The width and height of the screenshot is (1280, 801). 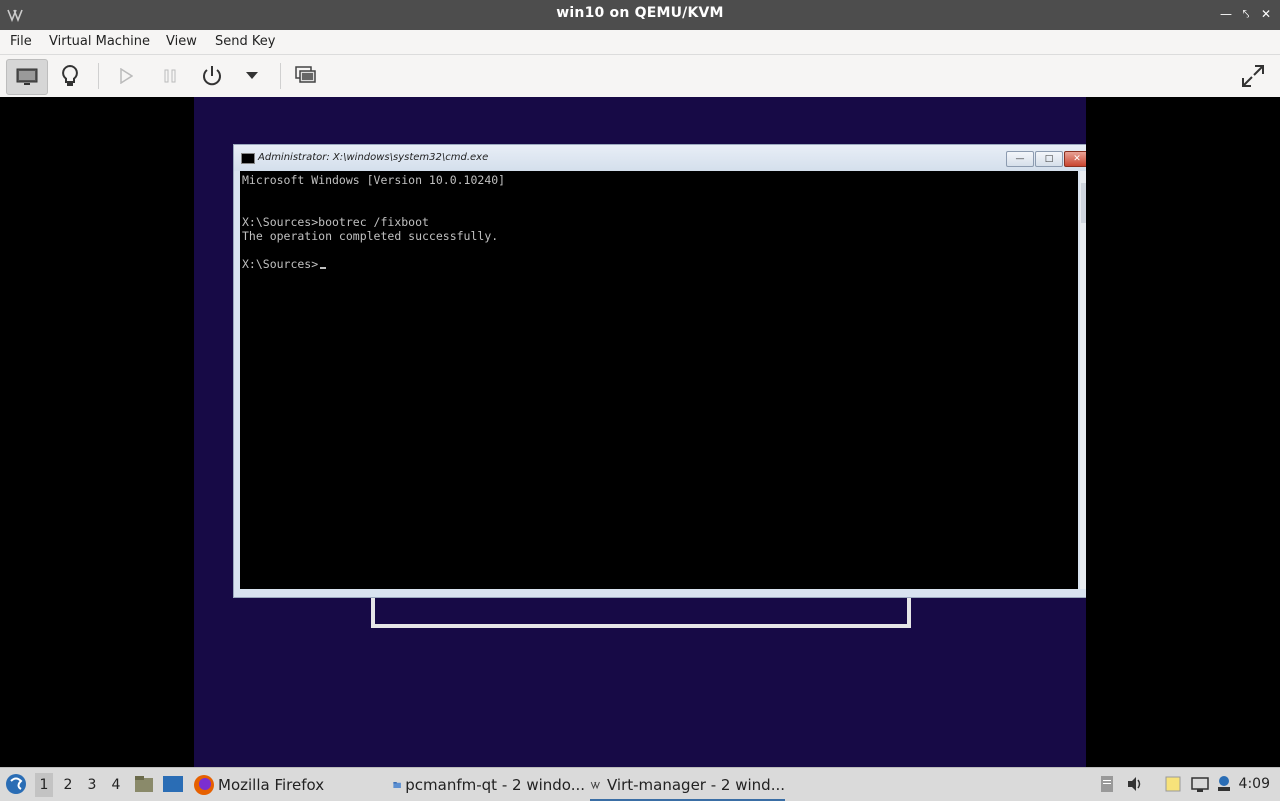 What do you see at coordinates (44, 785) in the screenshot?
I see `workspace-1: 1` at bounding box center [44, 785].